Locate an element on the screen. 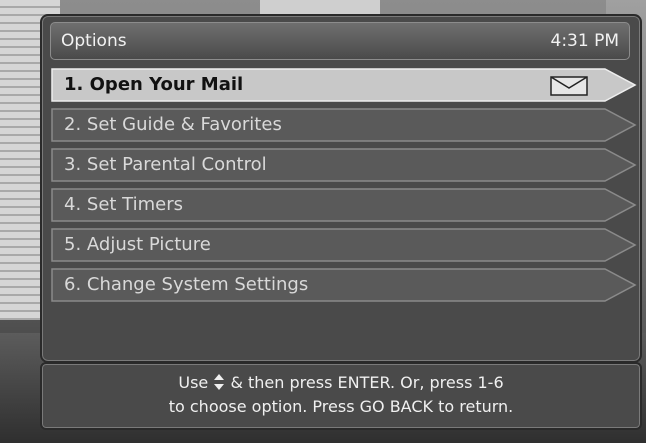 This screenshot has width=646, height=443. menu-item-label: 5. Adjust Picture is located at coordinates (137, 244).